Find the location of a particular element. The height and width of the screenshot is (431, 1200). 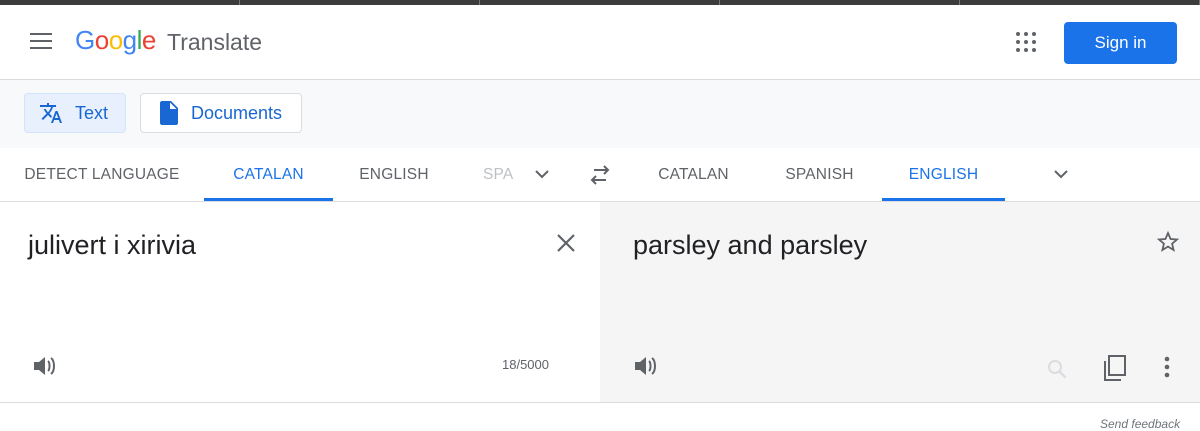

google-logo: Google is located at coordinates (115, 40).